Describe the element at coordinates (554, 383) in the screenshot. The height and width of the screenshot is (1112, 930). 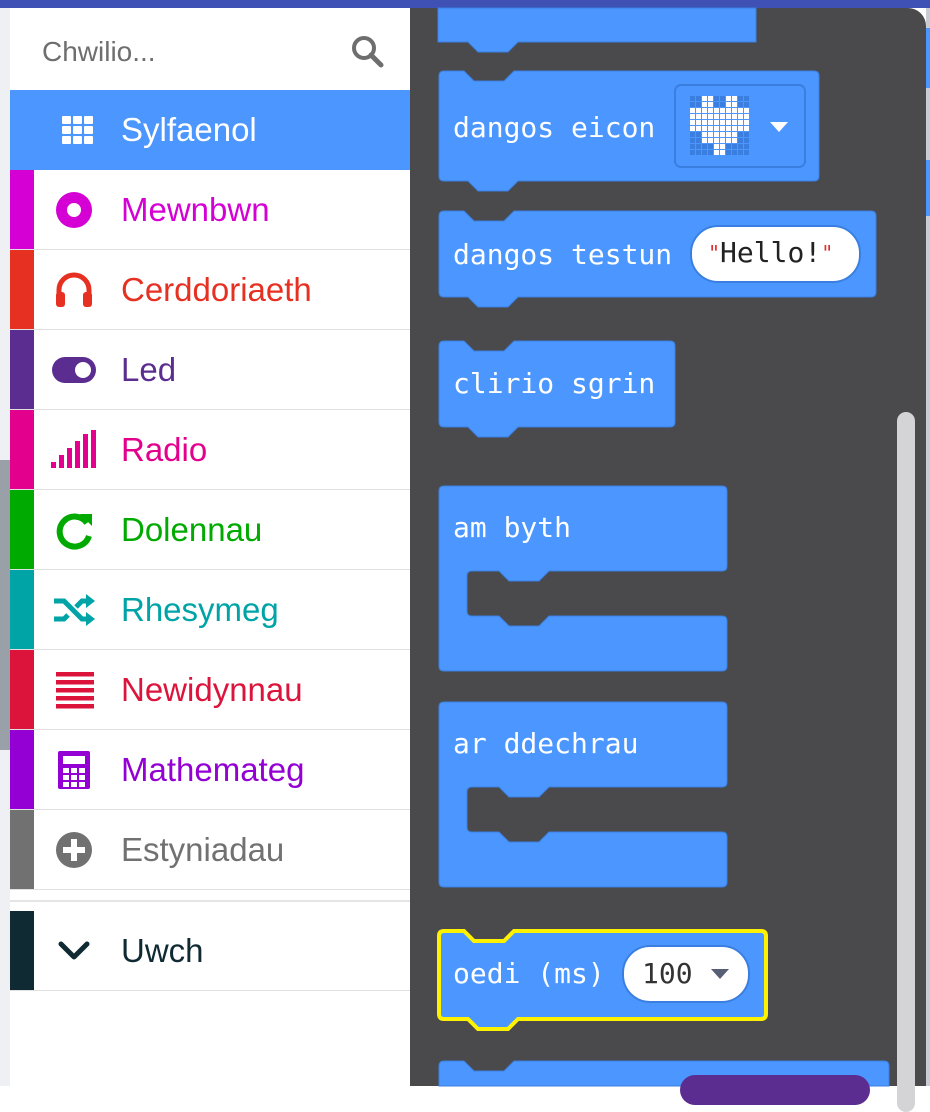
I see `clear-screen-label: clirio sgrin` at that location.